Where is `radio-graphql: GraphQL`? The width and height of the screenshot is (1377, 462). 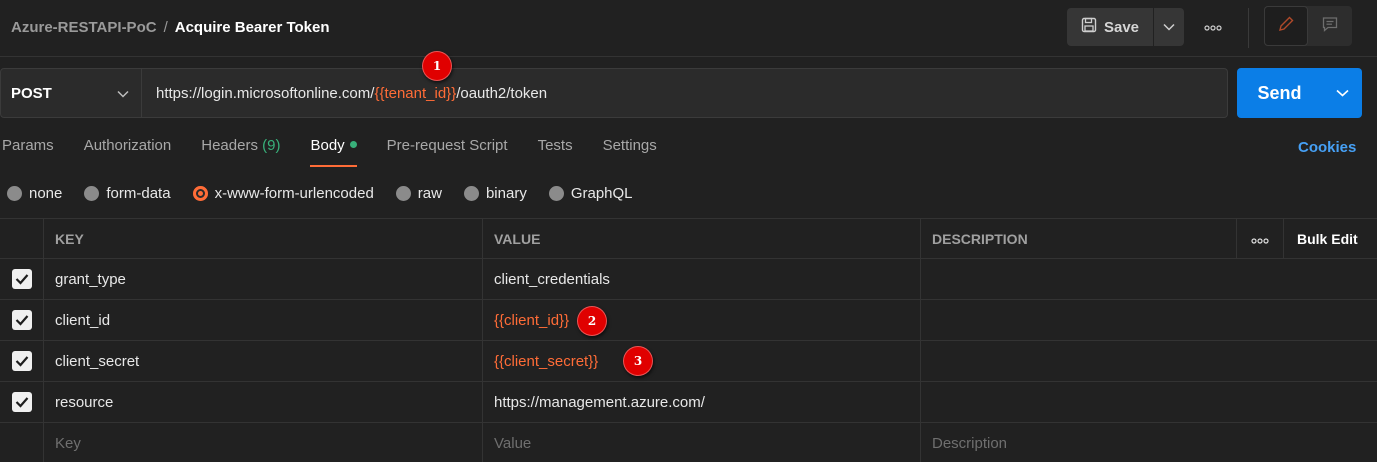 radio-graphql: GraphQL is located at coordinates (590, 193).